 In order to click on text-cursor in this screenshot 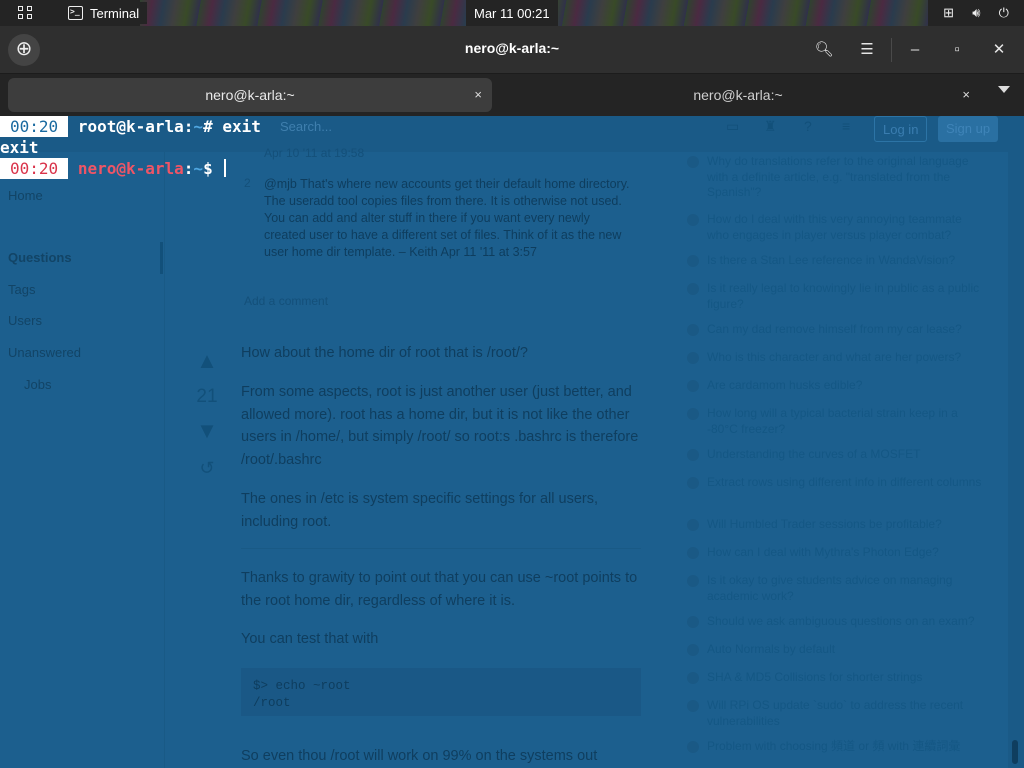, I will do `click(225, 168)`.